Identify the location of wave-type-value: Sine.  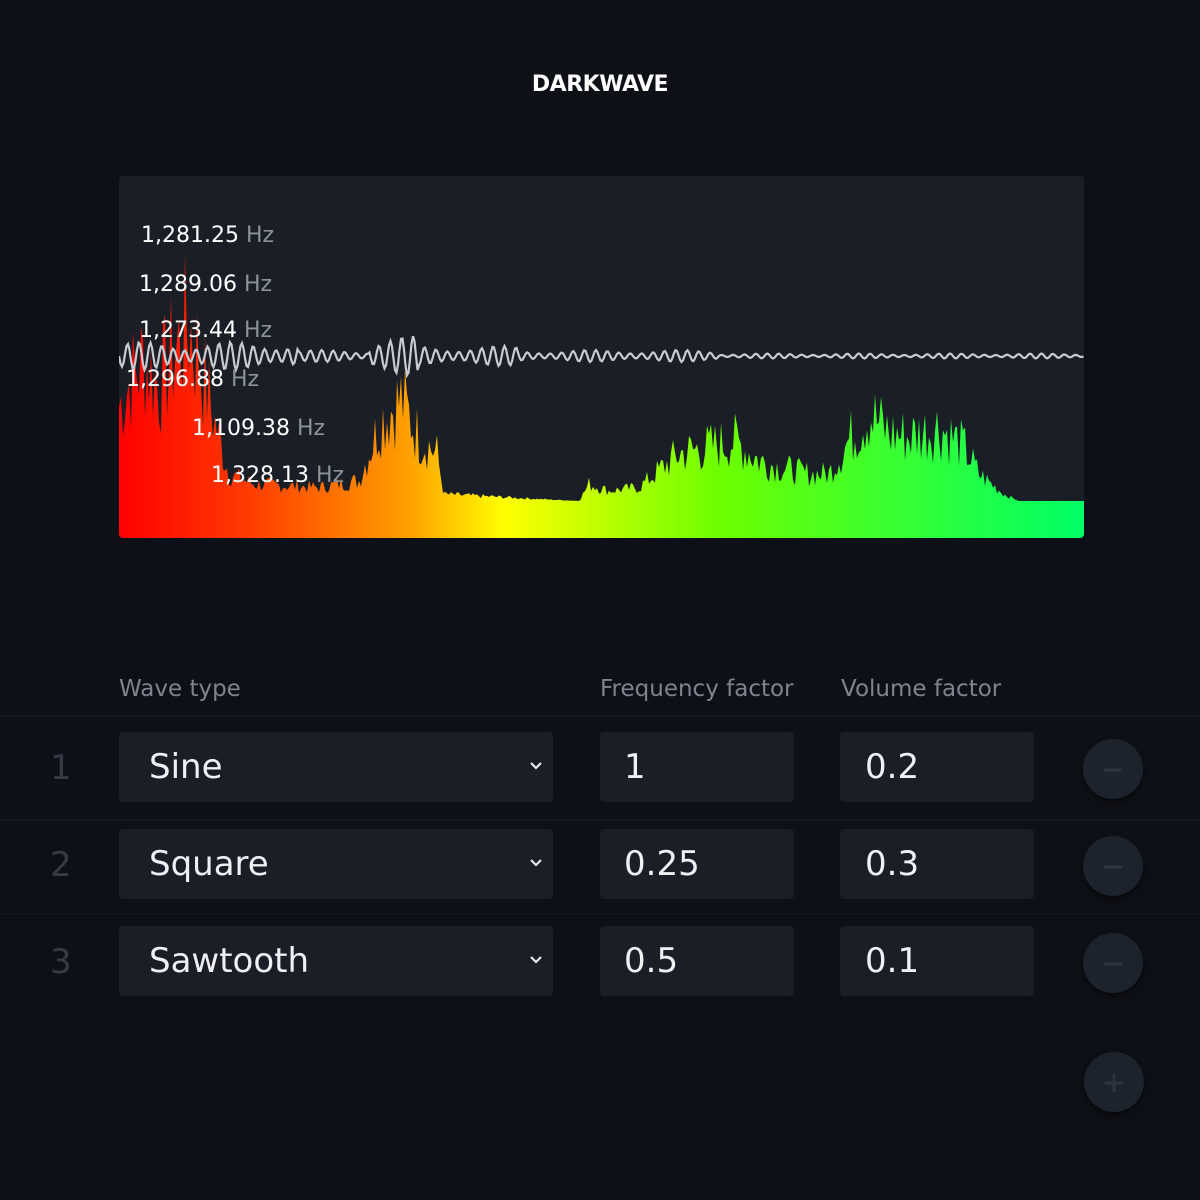
(186, 767).